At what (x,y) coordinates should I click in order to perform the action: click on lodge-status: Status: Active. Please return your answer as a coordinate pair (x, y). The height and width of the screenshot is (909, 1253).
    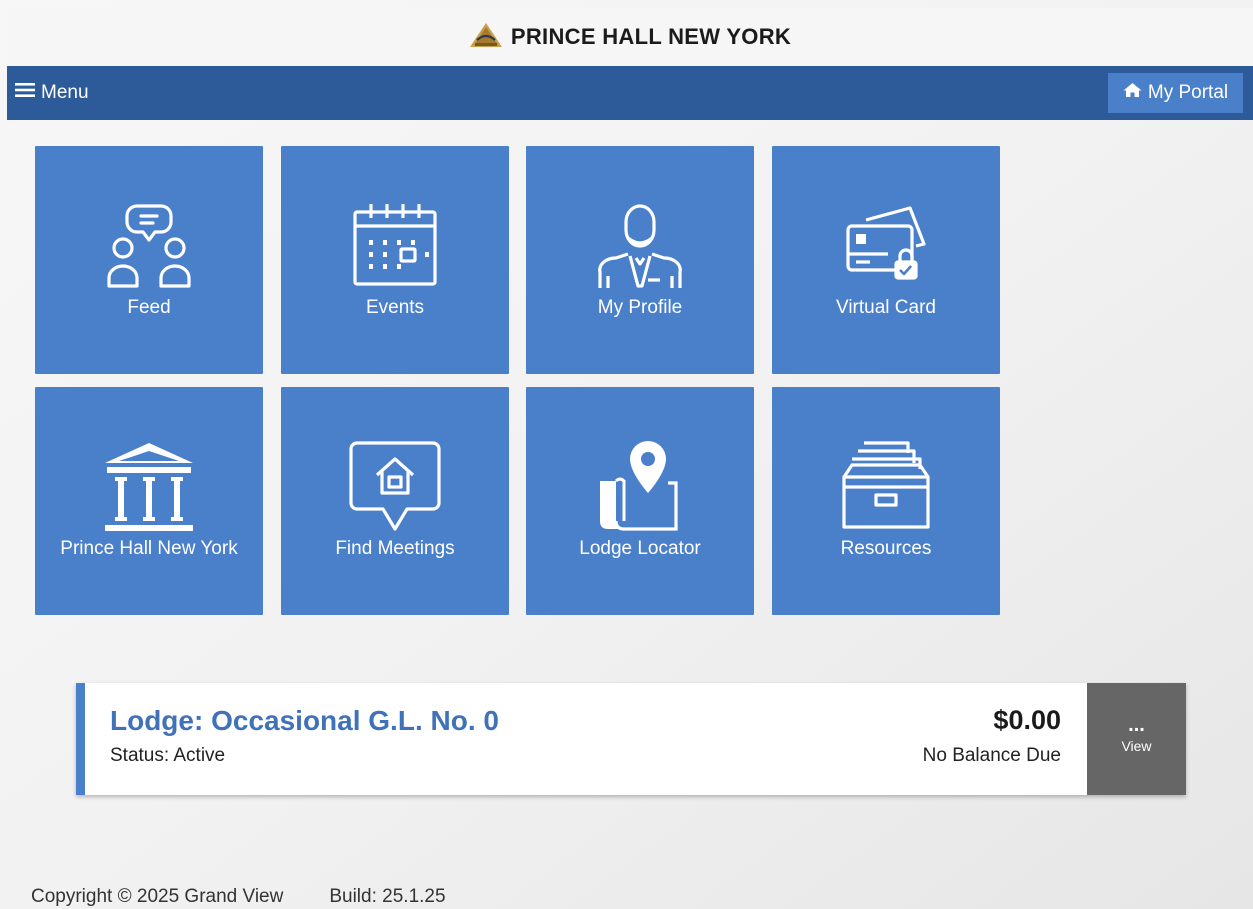
    Looking at the image, I should click on (168, 755).